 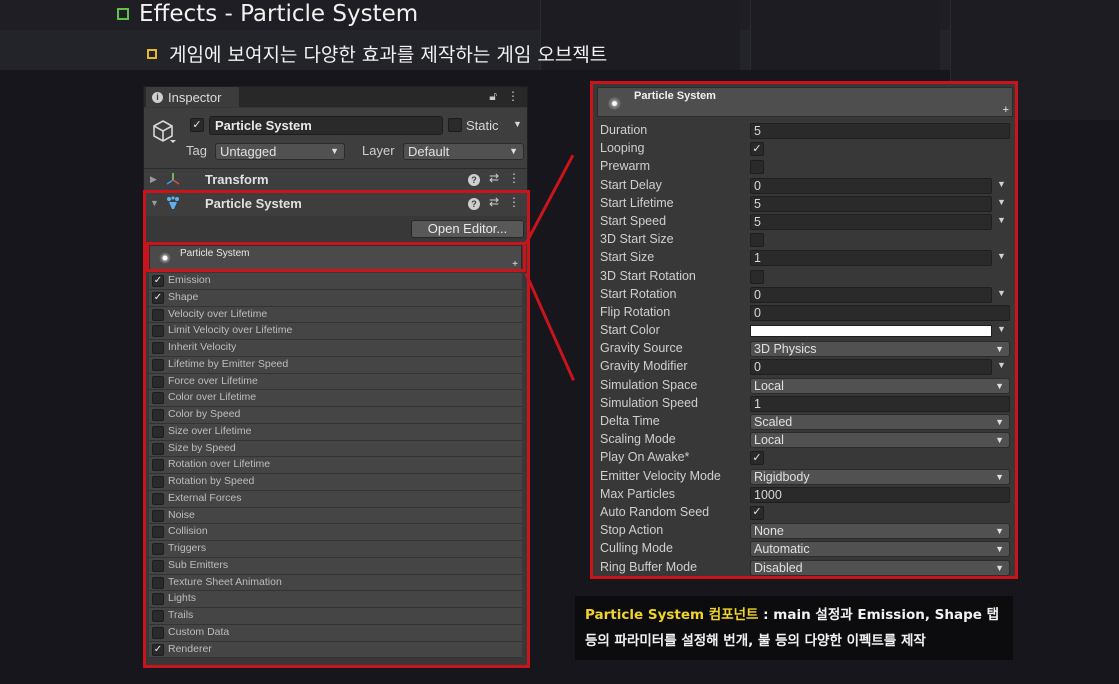 What do you see at coordinates (517, 124) in the screenshot?
I see `static-dropdown-icon: ▼` at bounding box center [517, 124].